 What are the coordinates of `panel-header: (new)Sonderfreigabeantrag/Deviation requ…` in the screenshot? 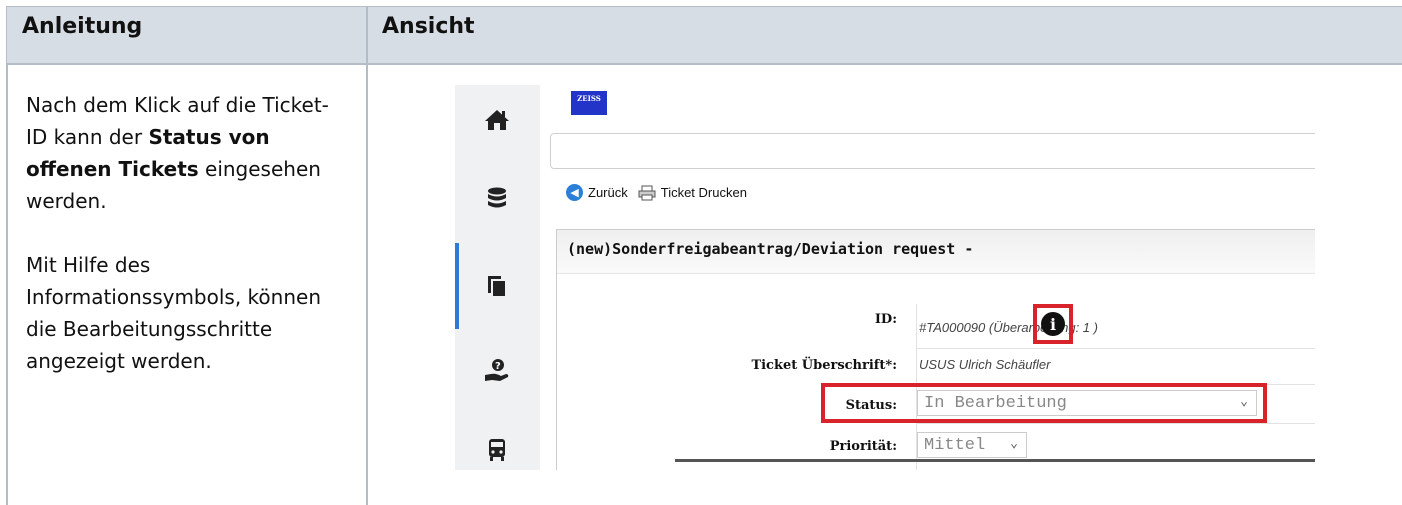 It's located at (936, 252).